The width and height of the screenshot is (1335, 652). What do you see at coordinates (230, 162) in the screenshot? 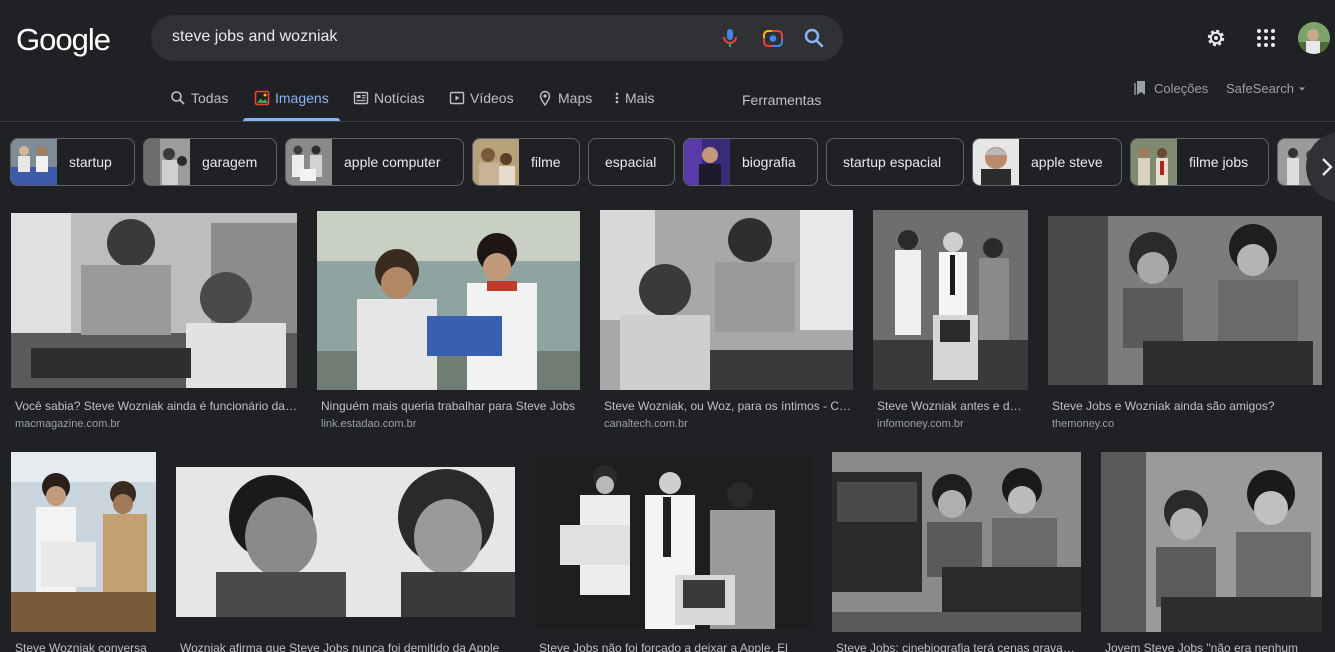
I see `chip-label: garagem` at bounding box center [230, 162].